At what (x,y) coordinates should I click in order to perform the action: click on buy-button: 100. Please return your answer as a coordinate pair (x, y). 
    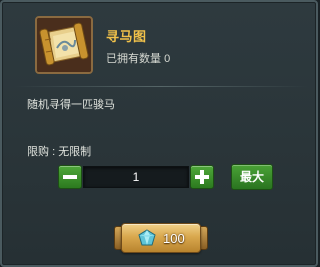
    Looking at the image, I should click on (161, 238).